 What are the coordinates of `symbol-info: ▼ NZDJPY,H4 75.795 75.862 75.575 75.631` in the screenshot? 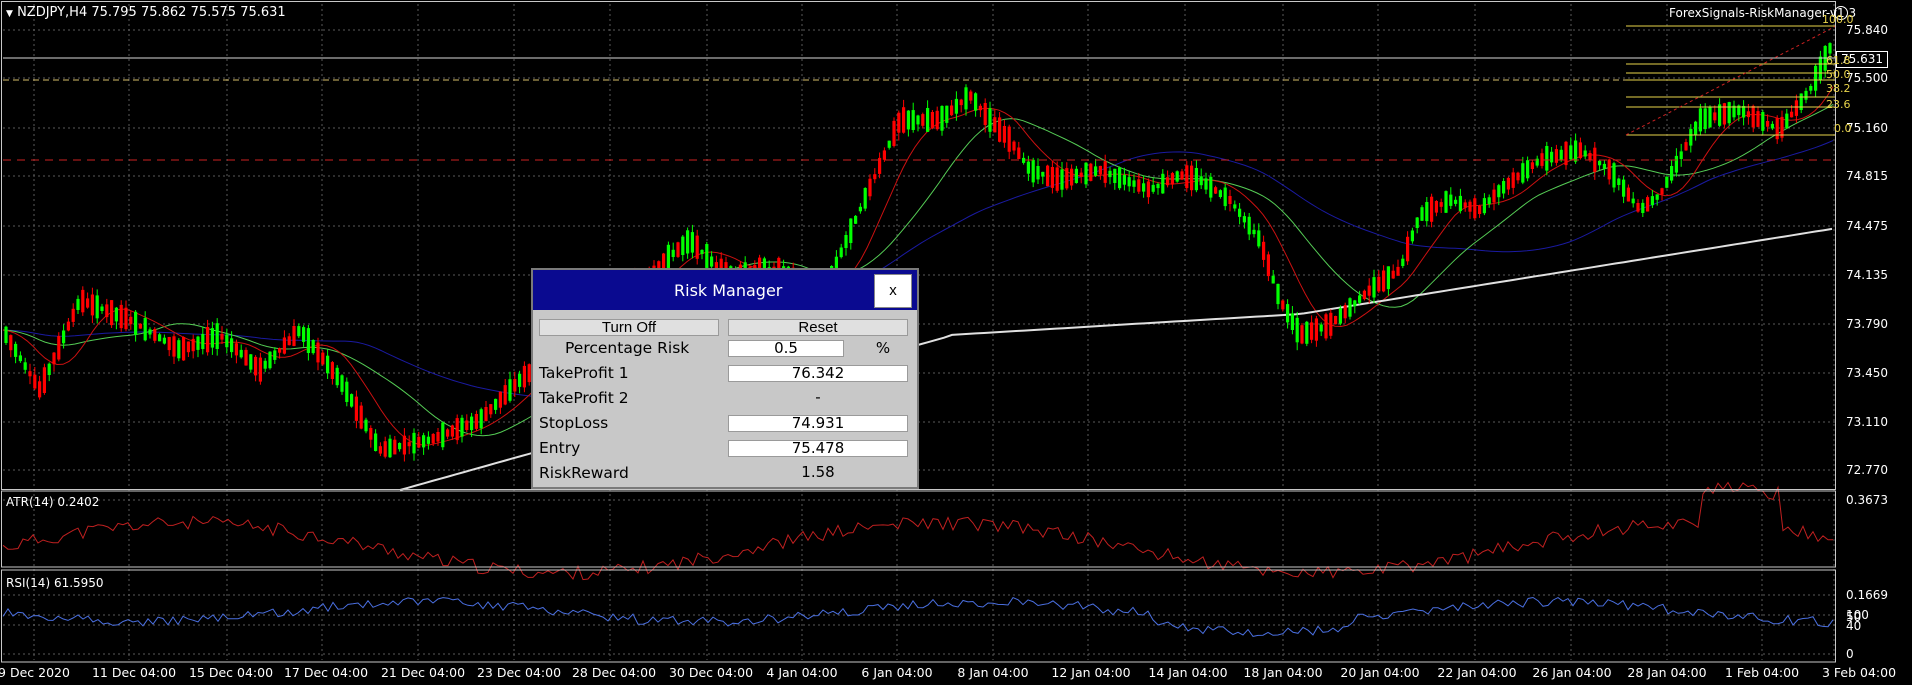 It's located at (146, 12).